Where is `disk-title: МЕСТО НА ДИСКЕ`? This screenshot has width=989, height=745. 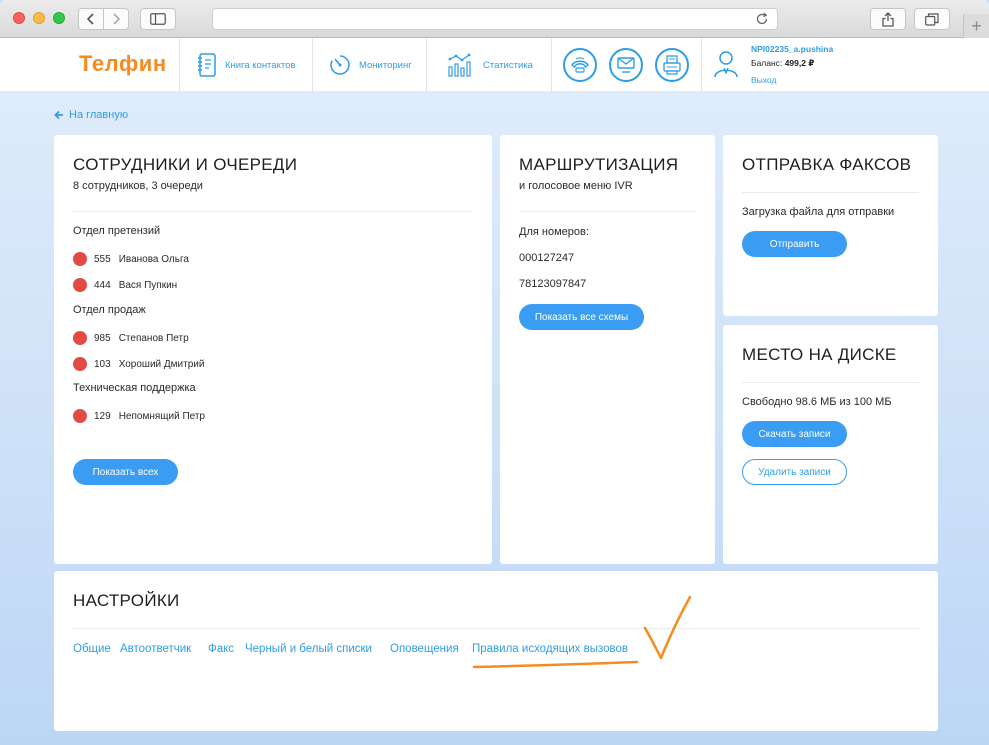 disk-title: МЕСТО НА ДИСКЕ is located at coordinates (819, 354).